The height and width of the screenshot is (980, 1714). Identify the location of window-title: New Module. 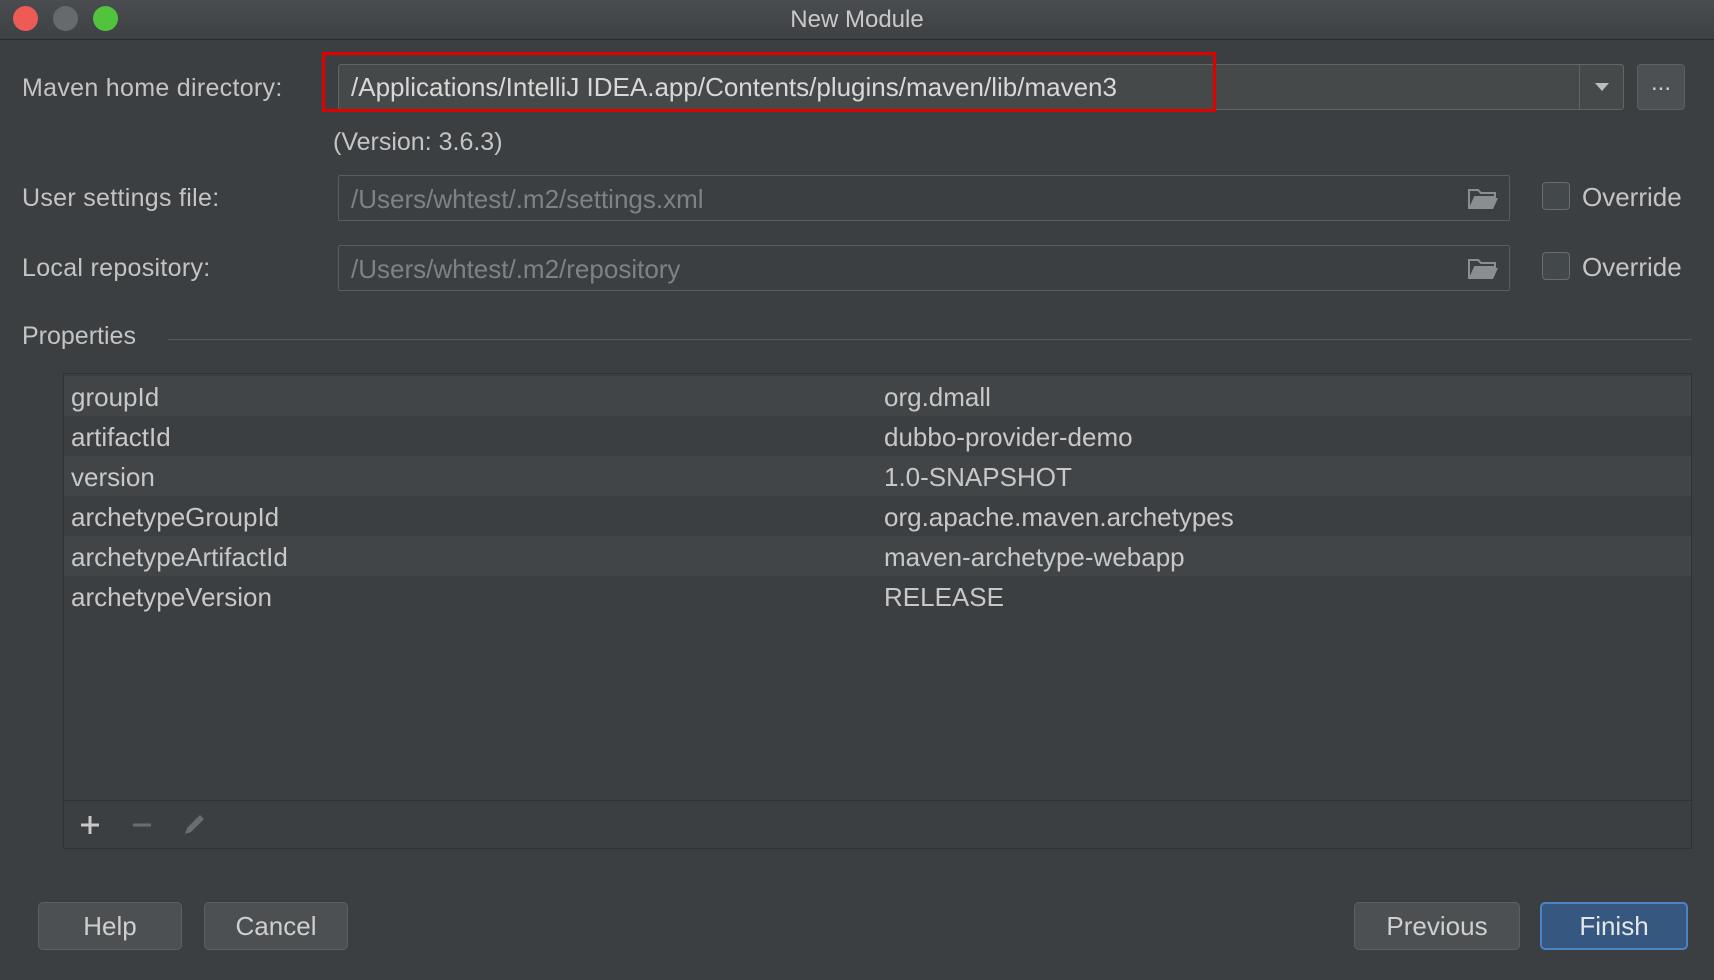
(857, 19).